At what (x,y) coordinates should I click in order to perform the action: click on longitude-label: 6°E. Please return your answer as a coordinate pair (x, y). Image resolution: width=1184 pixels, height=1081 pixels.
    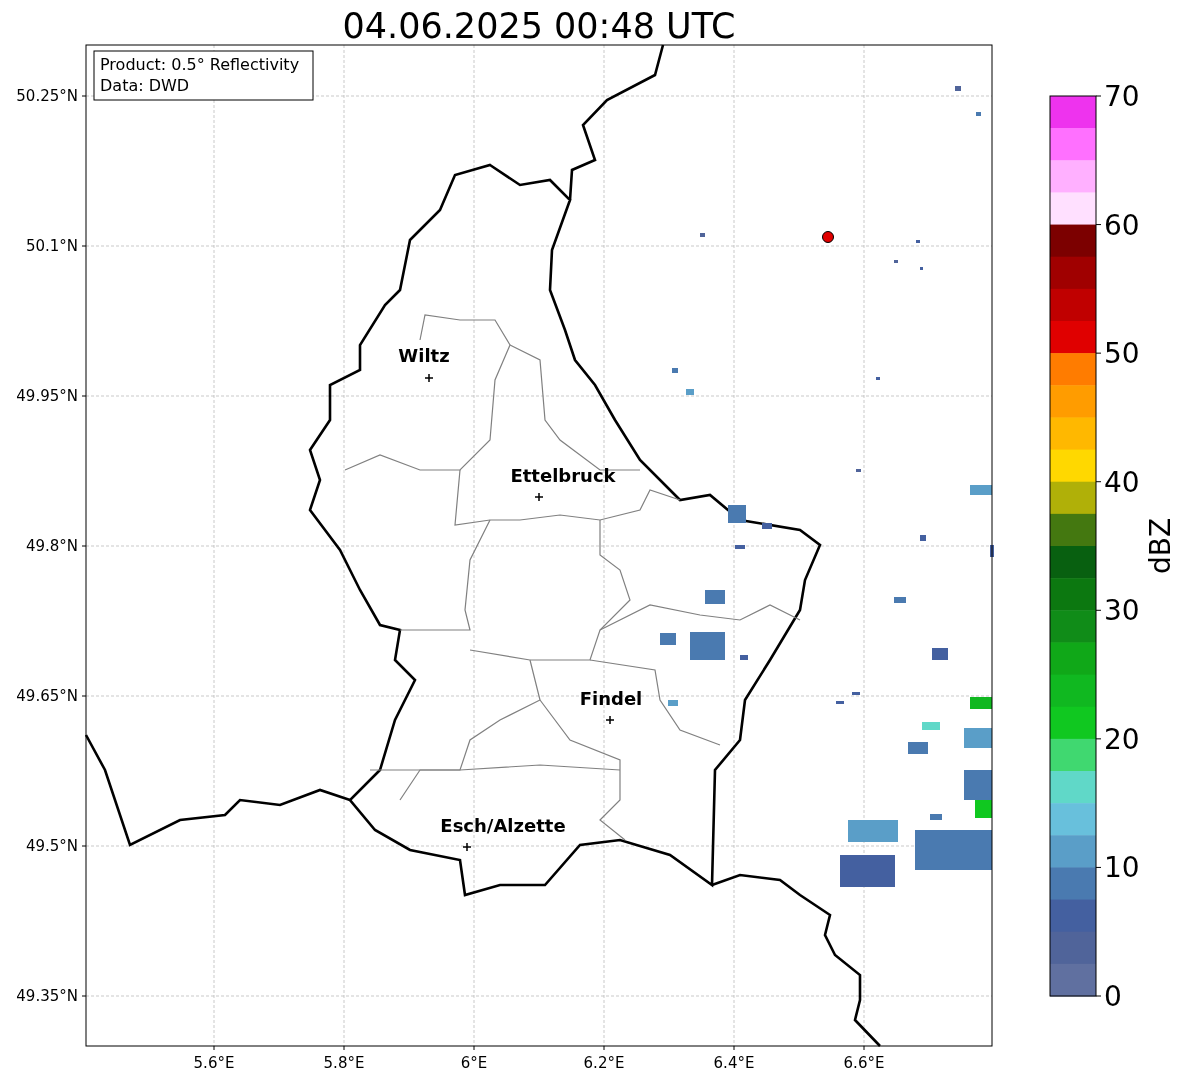
    Looking at the image, I should click on (474, 1063).